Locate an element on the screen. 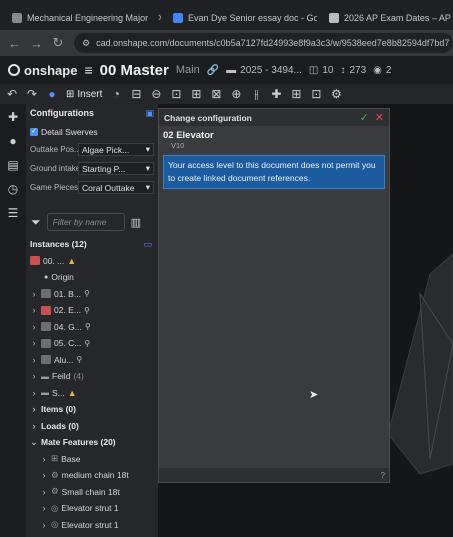  group-icon: ⊞ is located at coordinates (296, 94).